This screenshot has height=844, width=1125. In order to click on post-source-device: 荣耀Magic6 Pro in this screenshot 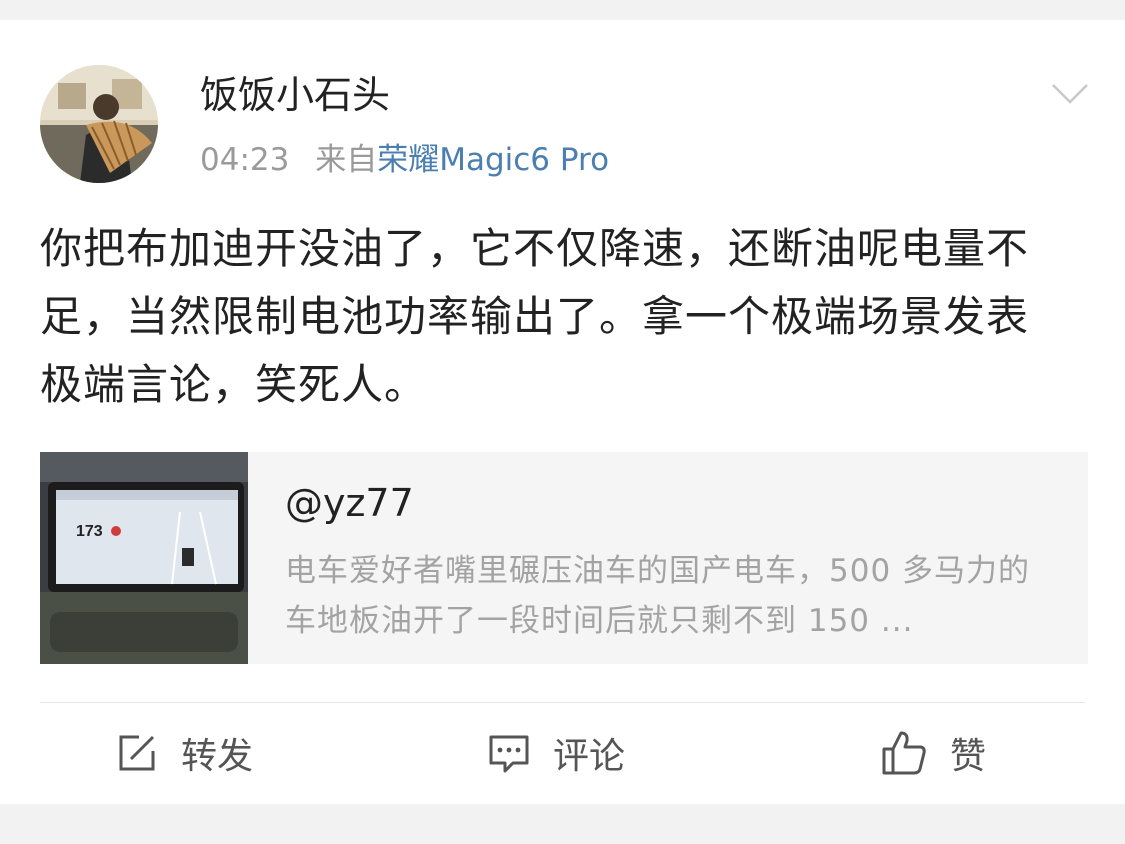, I will do `click(493, 160)`.